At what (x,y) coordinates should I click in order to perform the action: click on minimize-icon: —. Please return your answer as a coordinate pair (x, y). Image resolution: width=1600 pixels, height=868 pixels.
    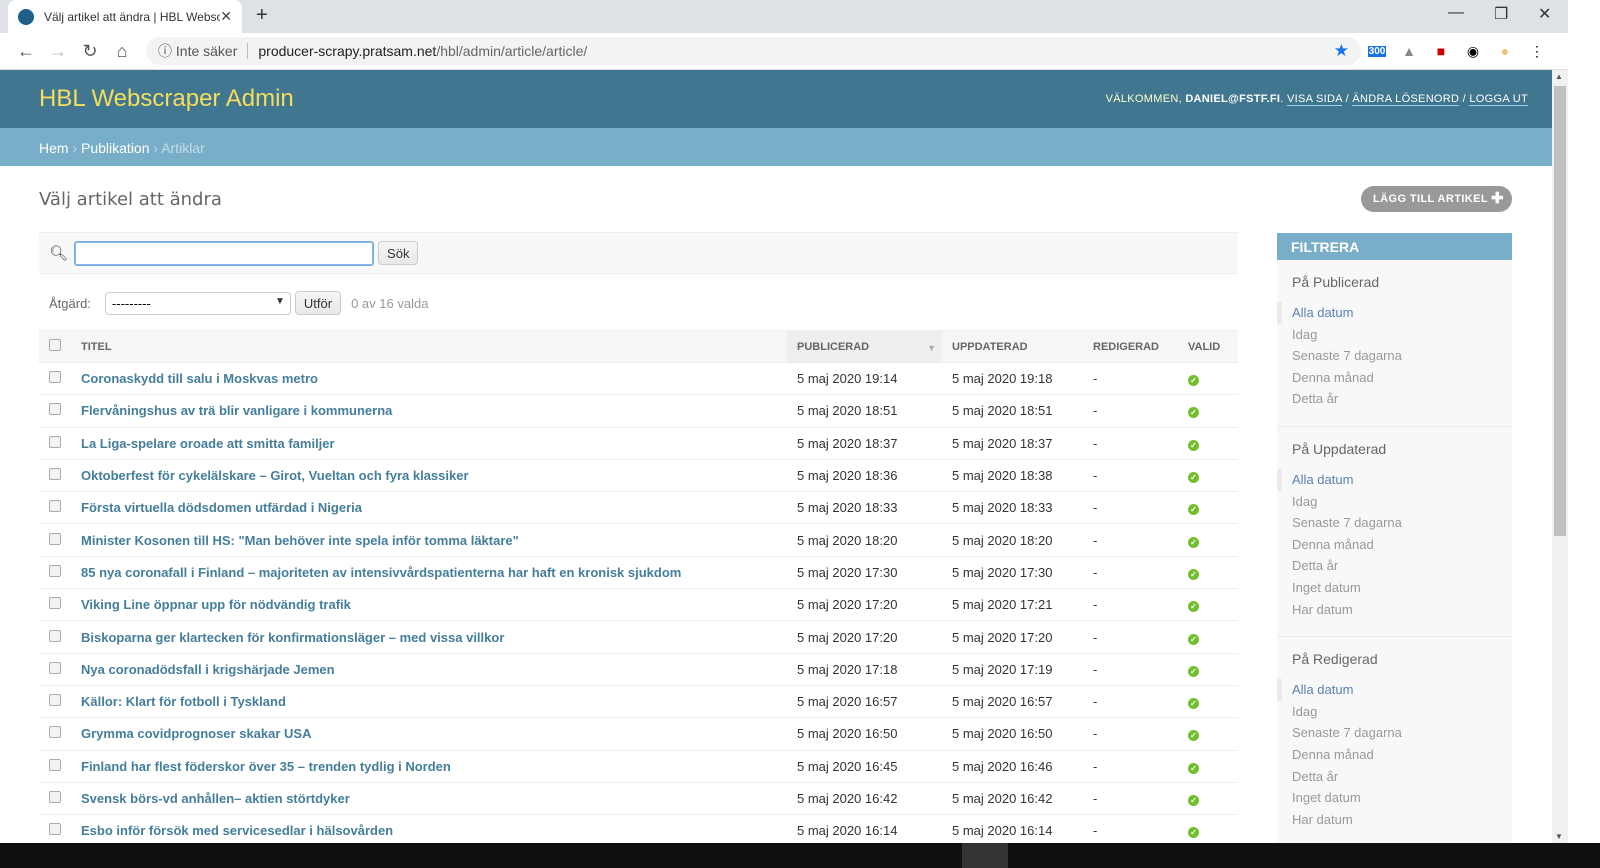
    Looking at the image, I should click on (1456, 13).